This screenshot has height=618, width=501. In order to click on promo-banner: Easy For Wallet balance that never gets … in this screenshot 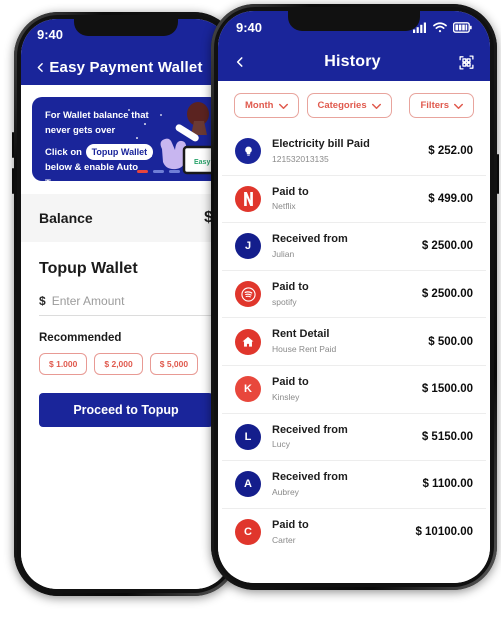, I will do `click(126, 139)`.